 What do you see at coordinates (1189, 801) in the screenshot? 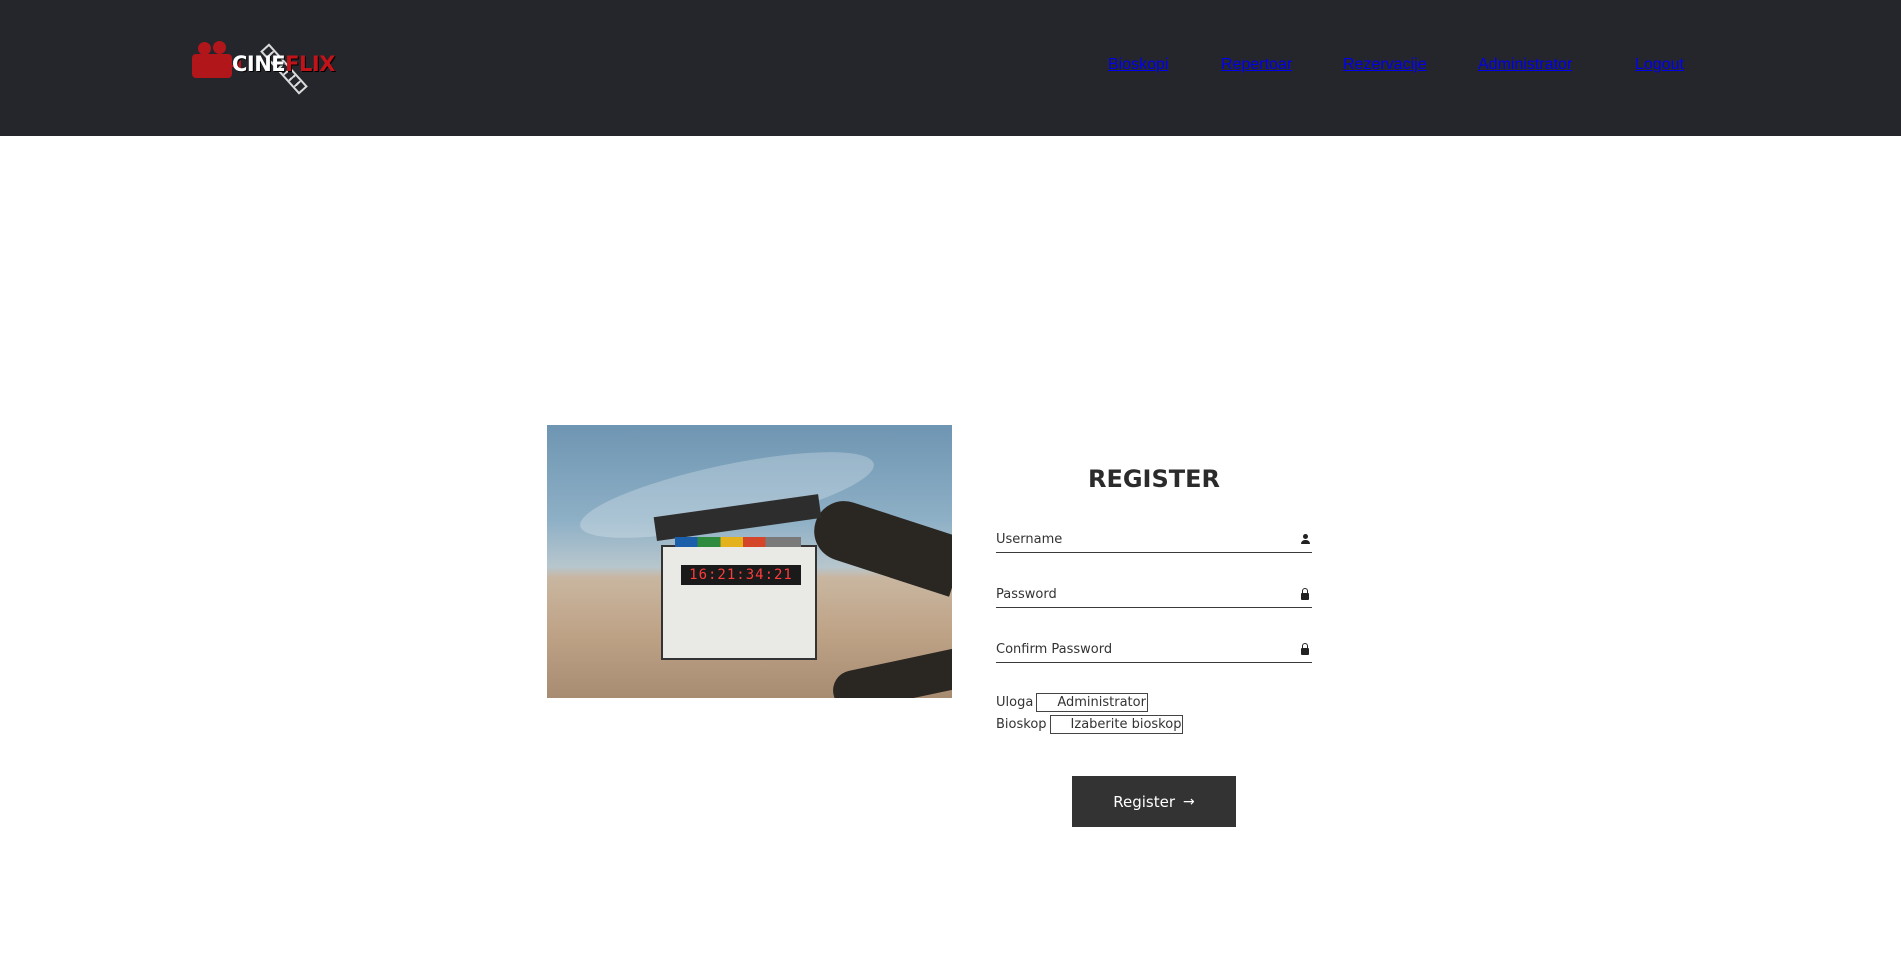
I see `arrow-right-icon: →` at bounding box center [1189, 801].